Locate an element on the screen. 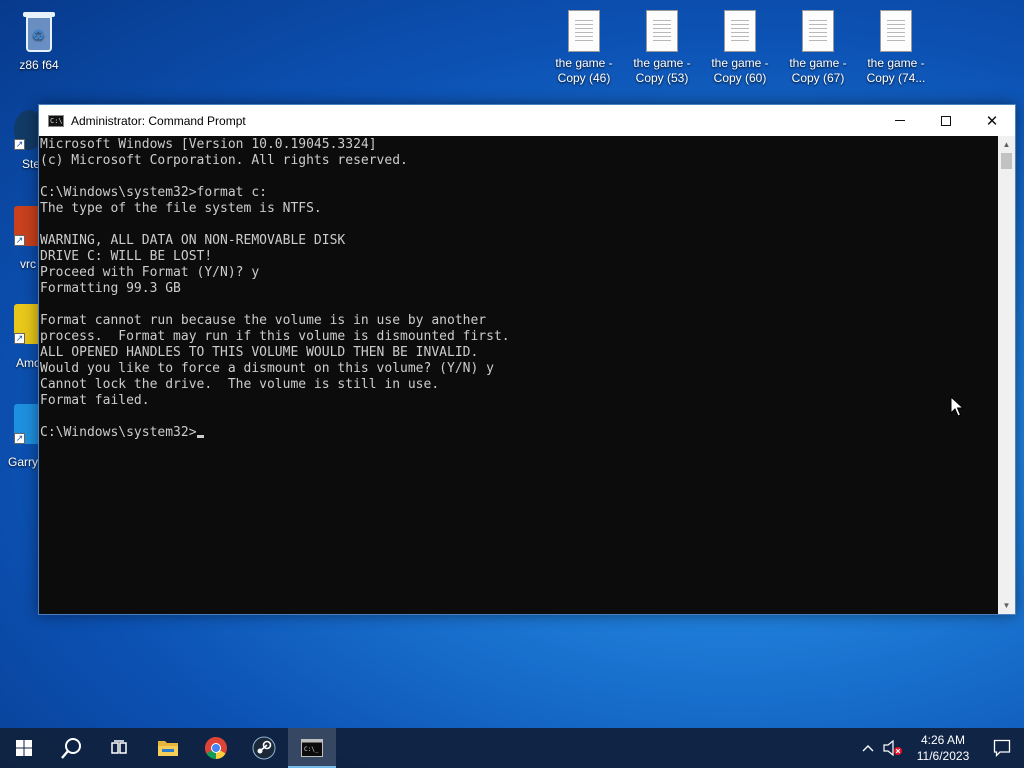 Image resolution: width=1024 pixels, height=768 pixels. minimize-button is located at coordinates (900, 120).